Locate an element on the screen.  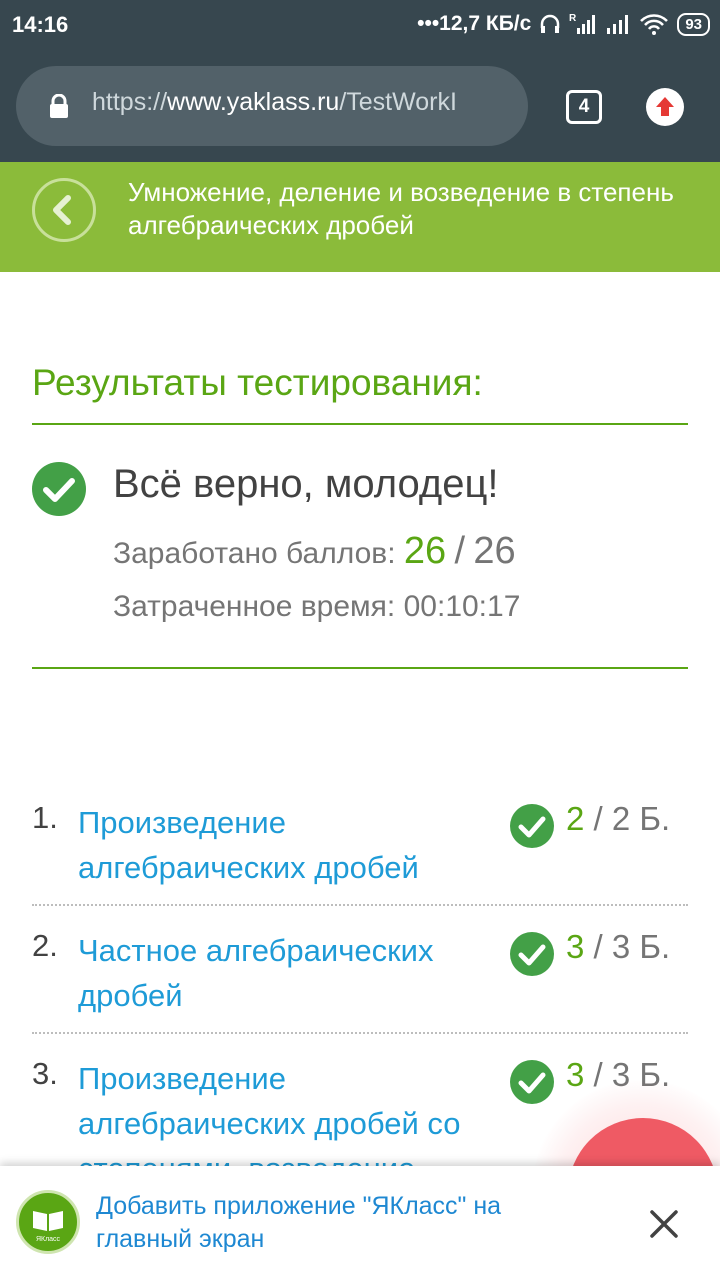
arrow-up-icon is located at coordinates (665, 106).